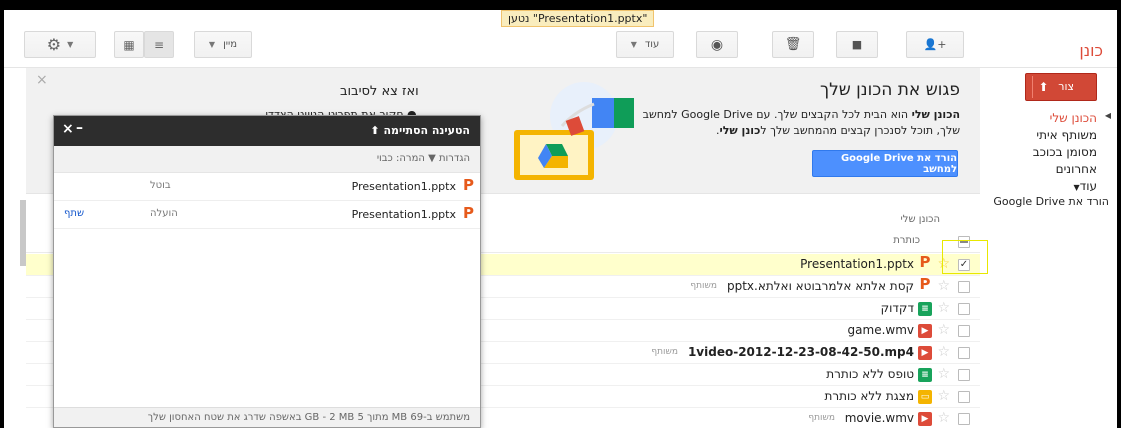  I want to click on create-button: צור ⬆, so click(1061, 87).